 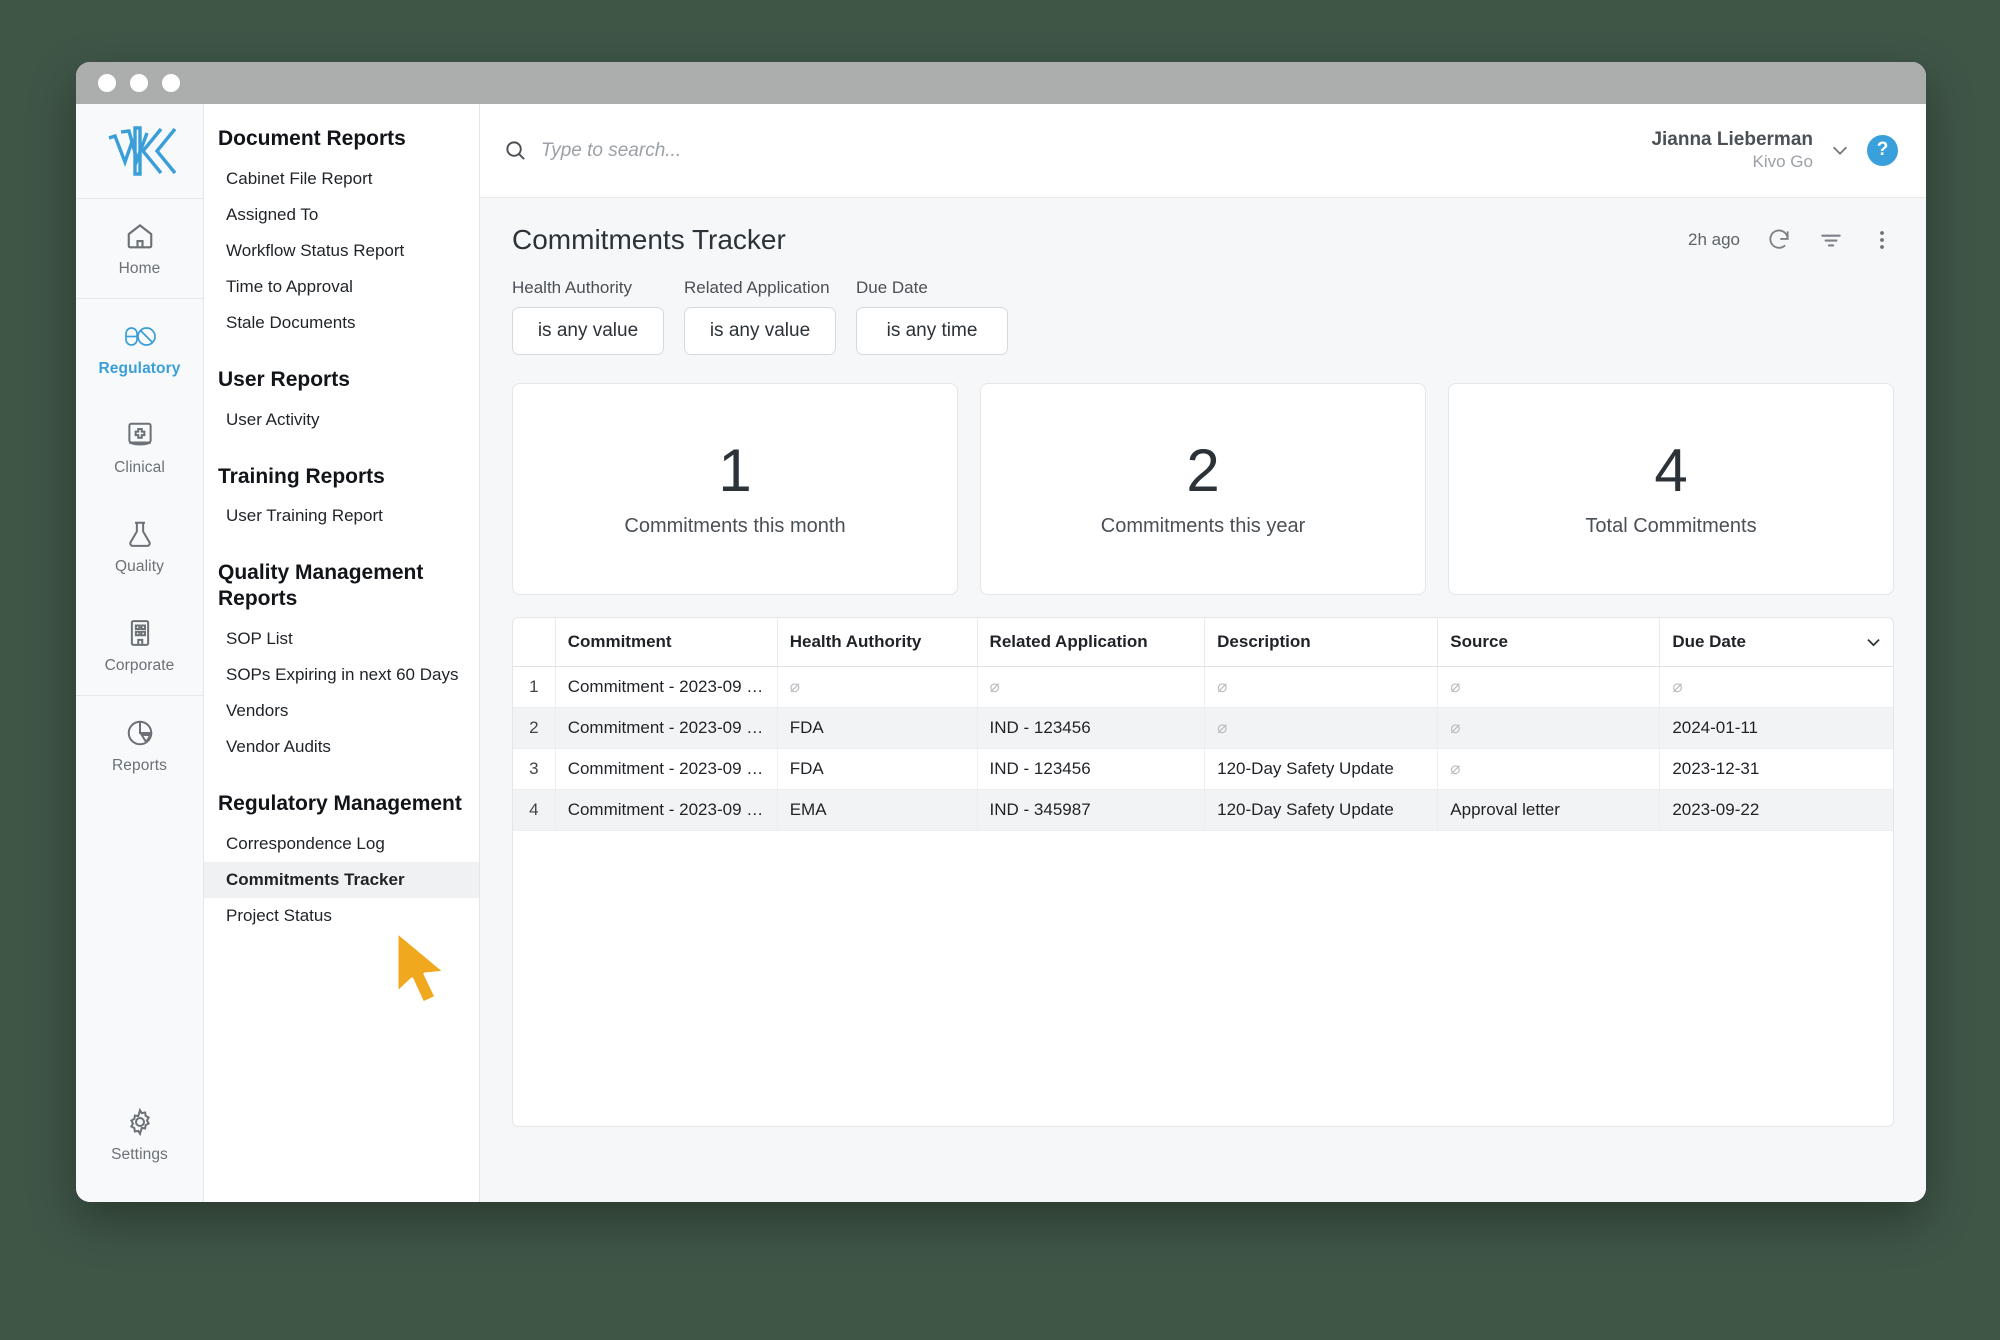 I want to click on report-item-project-status: Project Status, so click(x=341, y=916).